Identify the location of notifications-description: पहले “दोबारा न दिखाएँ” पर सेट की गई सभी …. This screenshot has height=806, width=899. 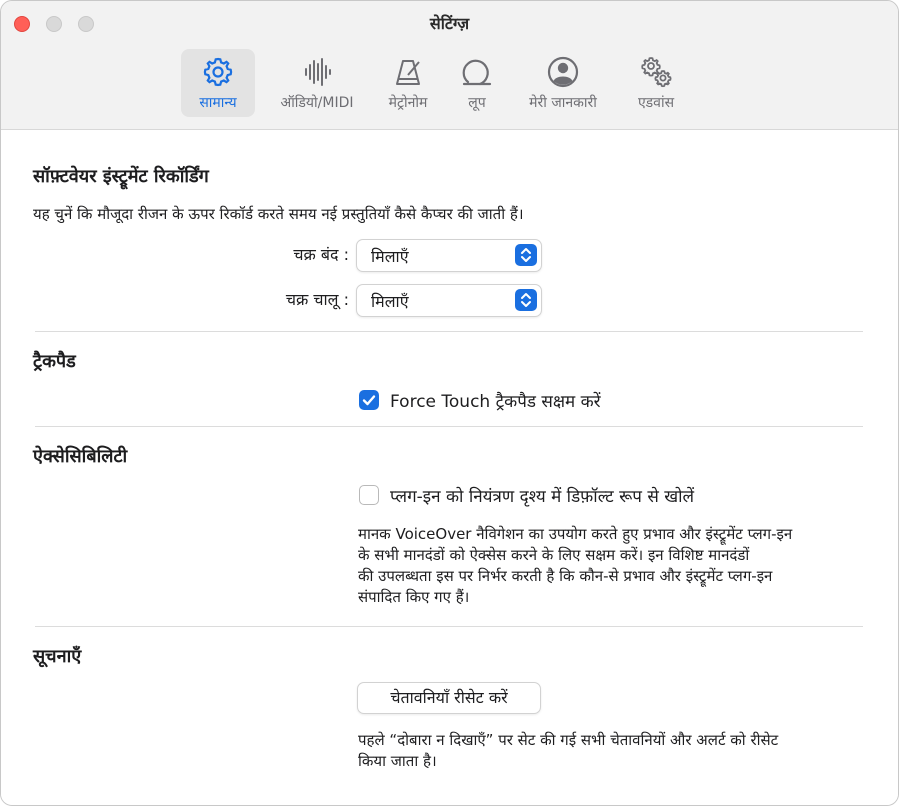
(568, 751).